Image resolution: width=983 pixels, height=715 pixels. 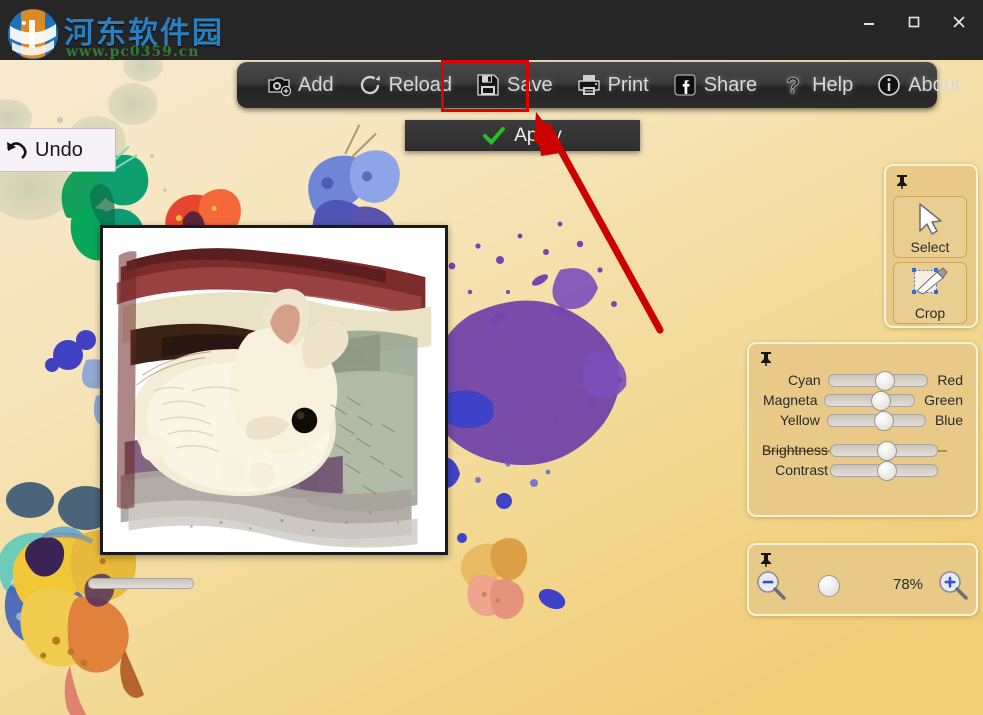 I want to click on help-label: Help, so click(x=833, y=84).